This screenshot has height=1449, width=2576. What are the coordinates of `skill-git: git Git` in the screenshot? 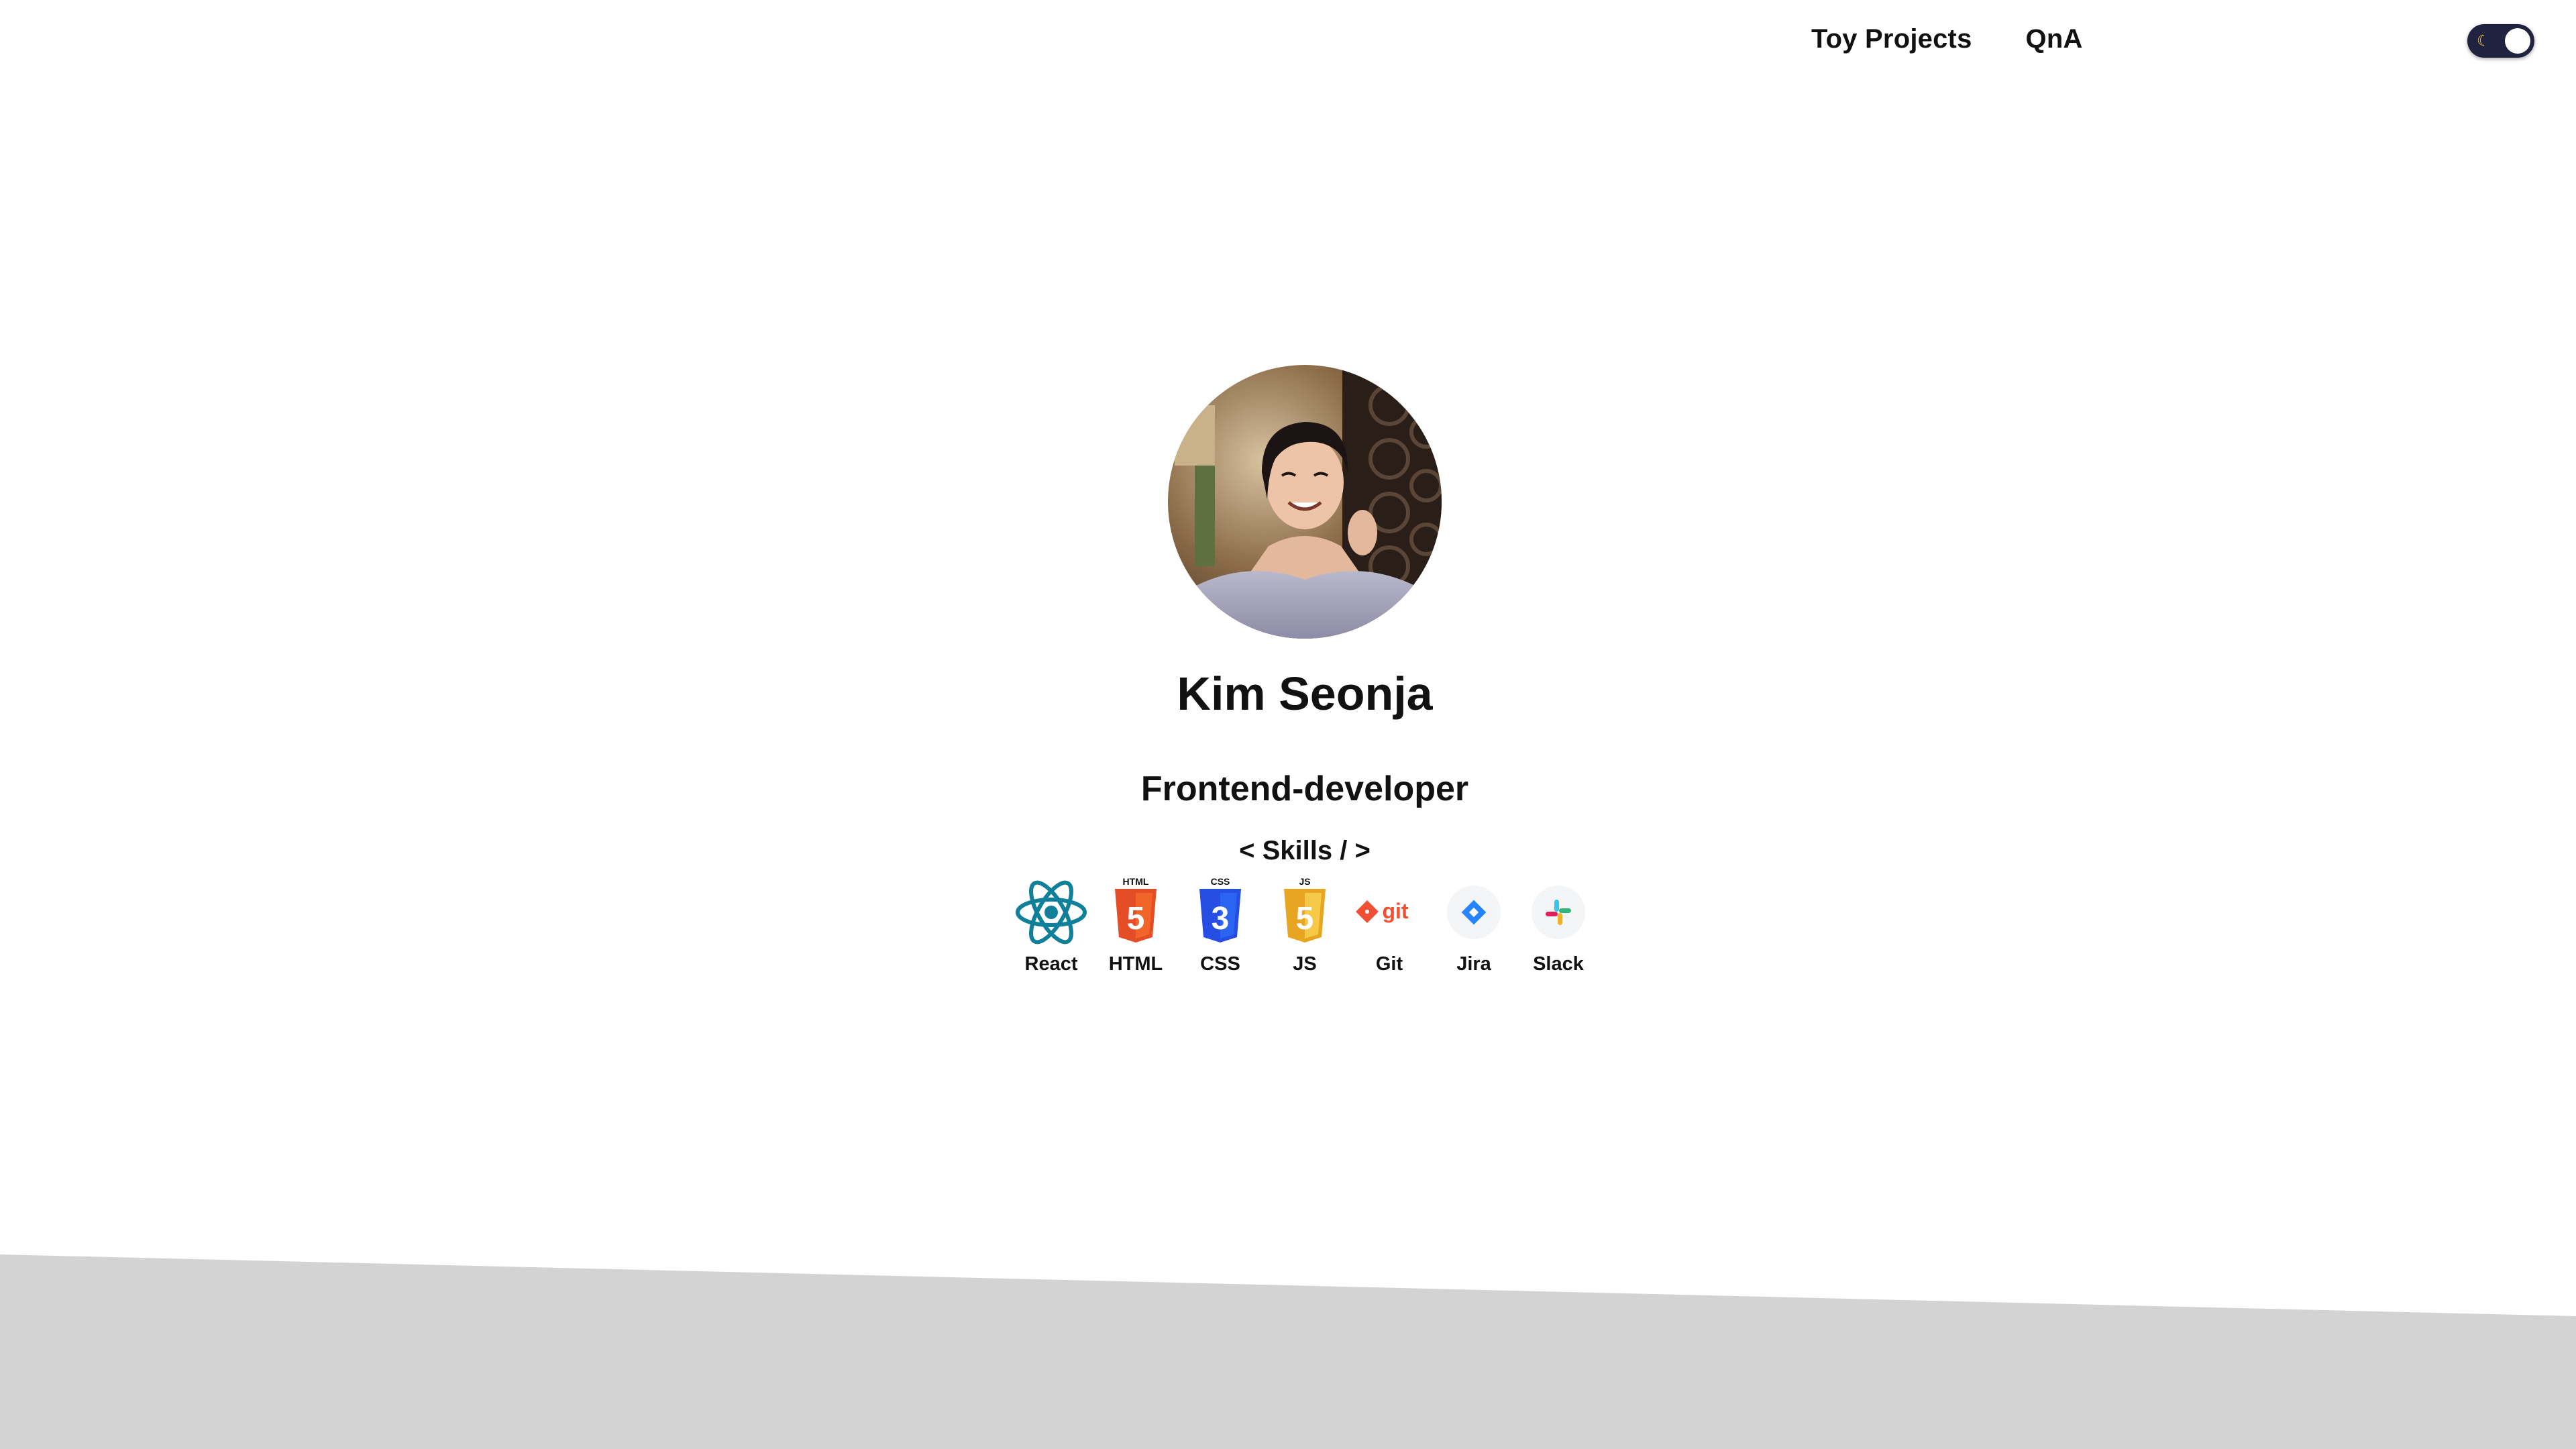 It's located at (1389, 925).